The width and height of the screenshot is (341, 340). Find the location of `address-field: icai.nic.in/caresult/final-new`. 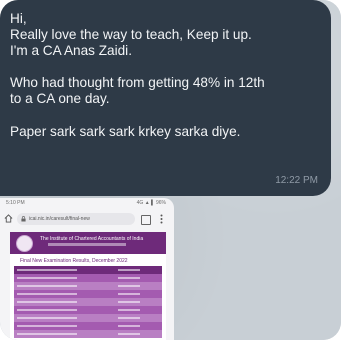

address-field: icai.nic.in/caresult/final-new is located at coordinates (76, 219).